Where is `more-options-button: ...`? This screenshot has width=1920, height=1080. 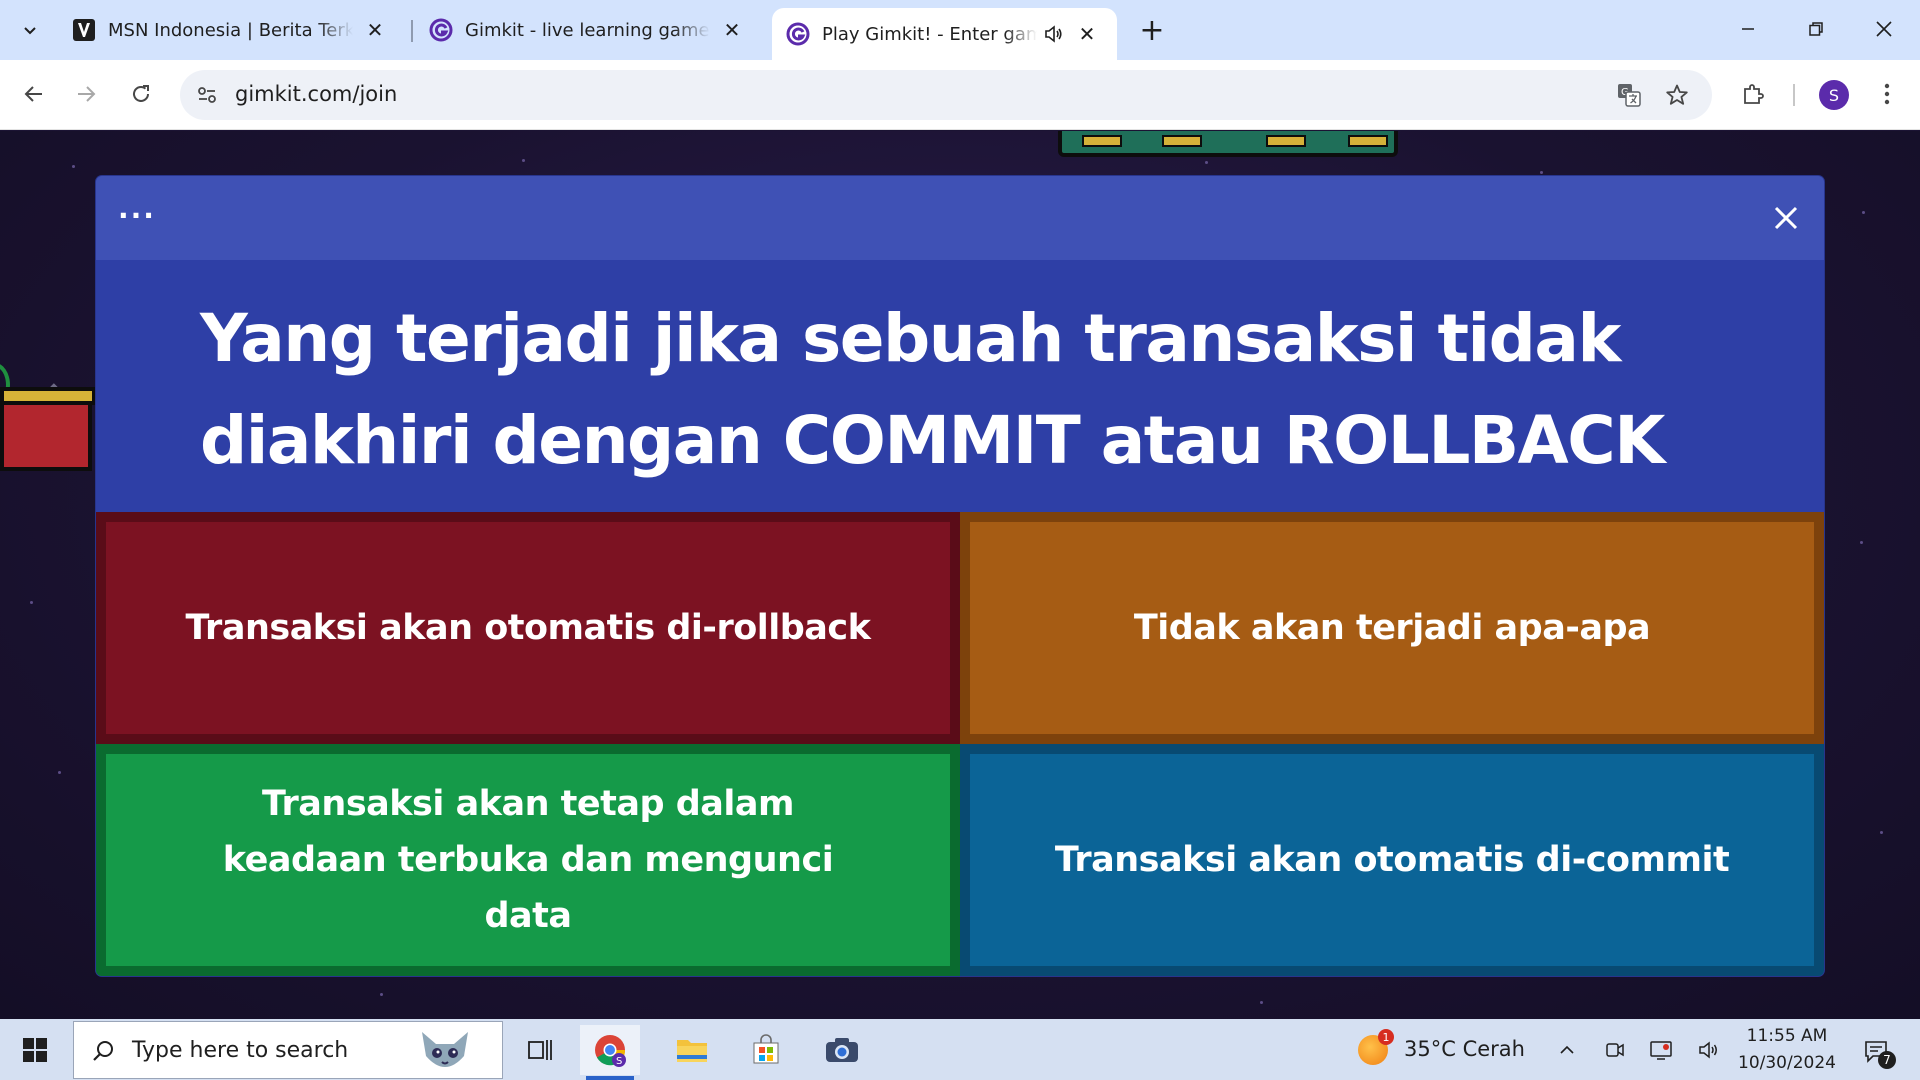
more-options-button: ... is located at coordinates (137, 208).